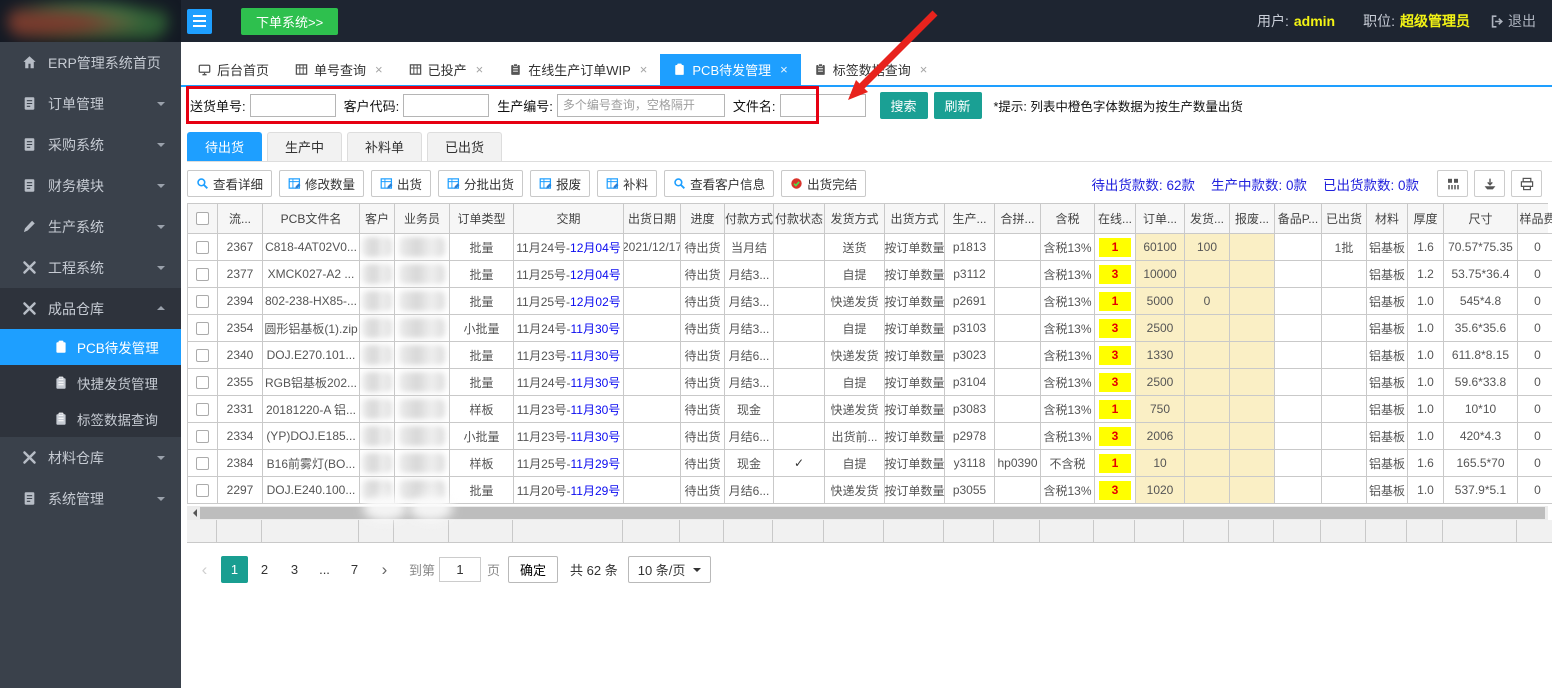 This screenshot has width=1552, height=688. Describe the element at coordinates (90, 103) in the screenshot. I see `sidebar-item-订单管理: 订单管理` at that location.